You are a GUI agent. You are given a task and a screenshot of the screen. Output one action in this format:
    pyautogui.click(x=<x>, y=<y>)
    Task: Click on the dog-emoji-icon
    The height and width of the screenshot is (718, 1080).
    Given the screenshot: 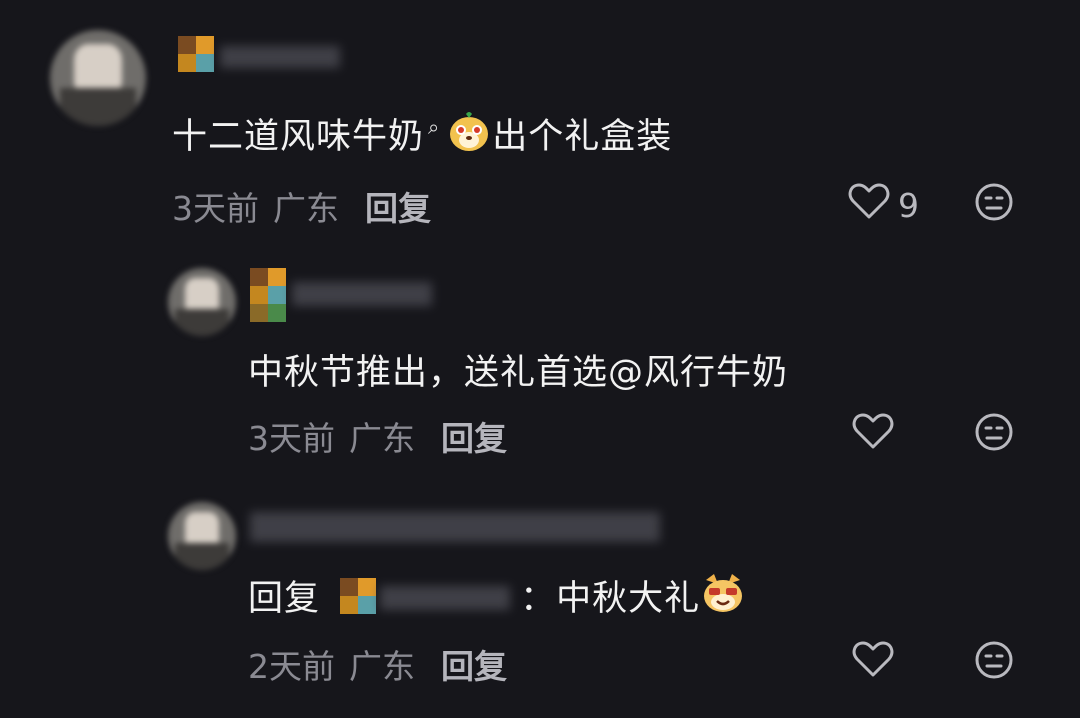 What is the action you would take?
    pyautogui.click(x=469, y=135)
    